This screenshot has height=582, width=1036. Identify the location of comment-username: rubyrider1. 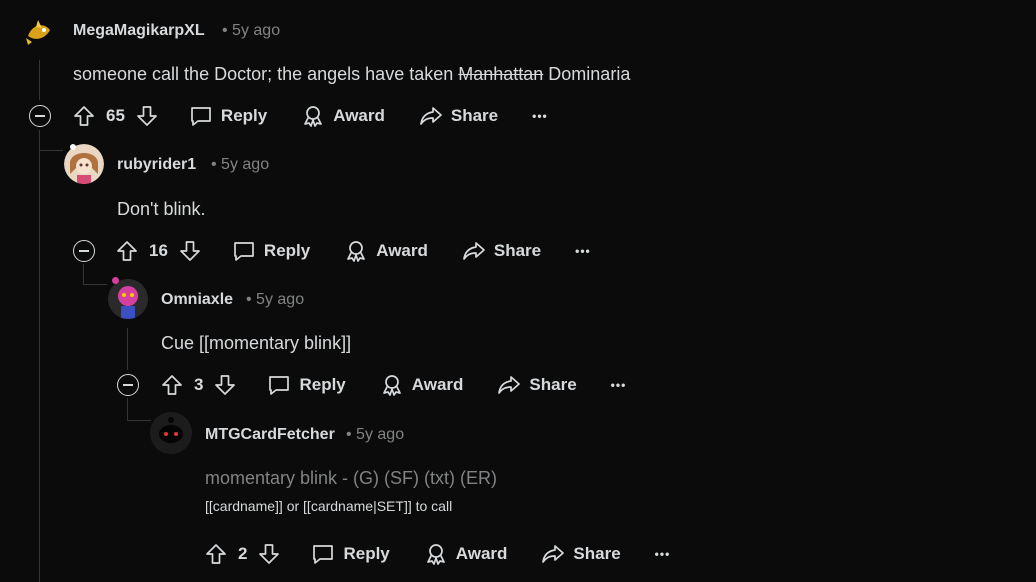
(156, 165).